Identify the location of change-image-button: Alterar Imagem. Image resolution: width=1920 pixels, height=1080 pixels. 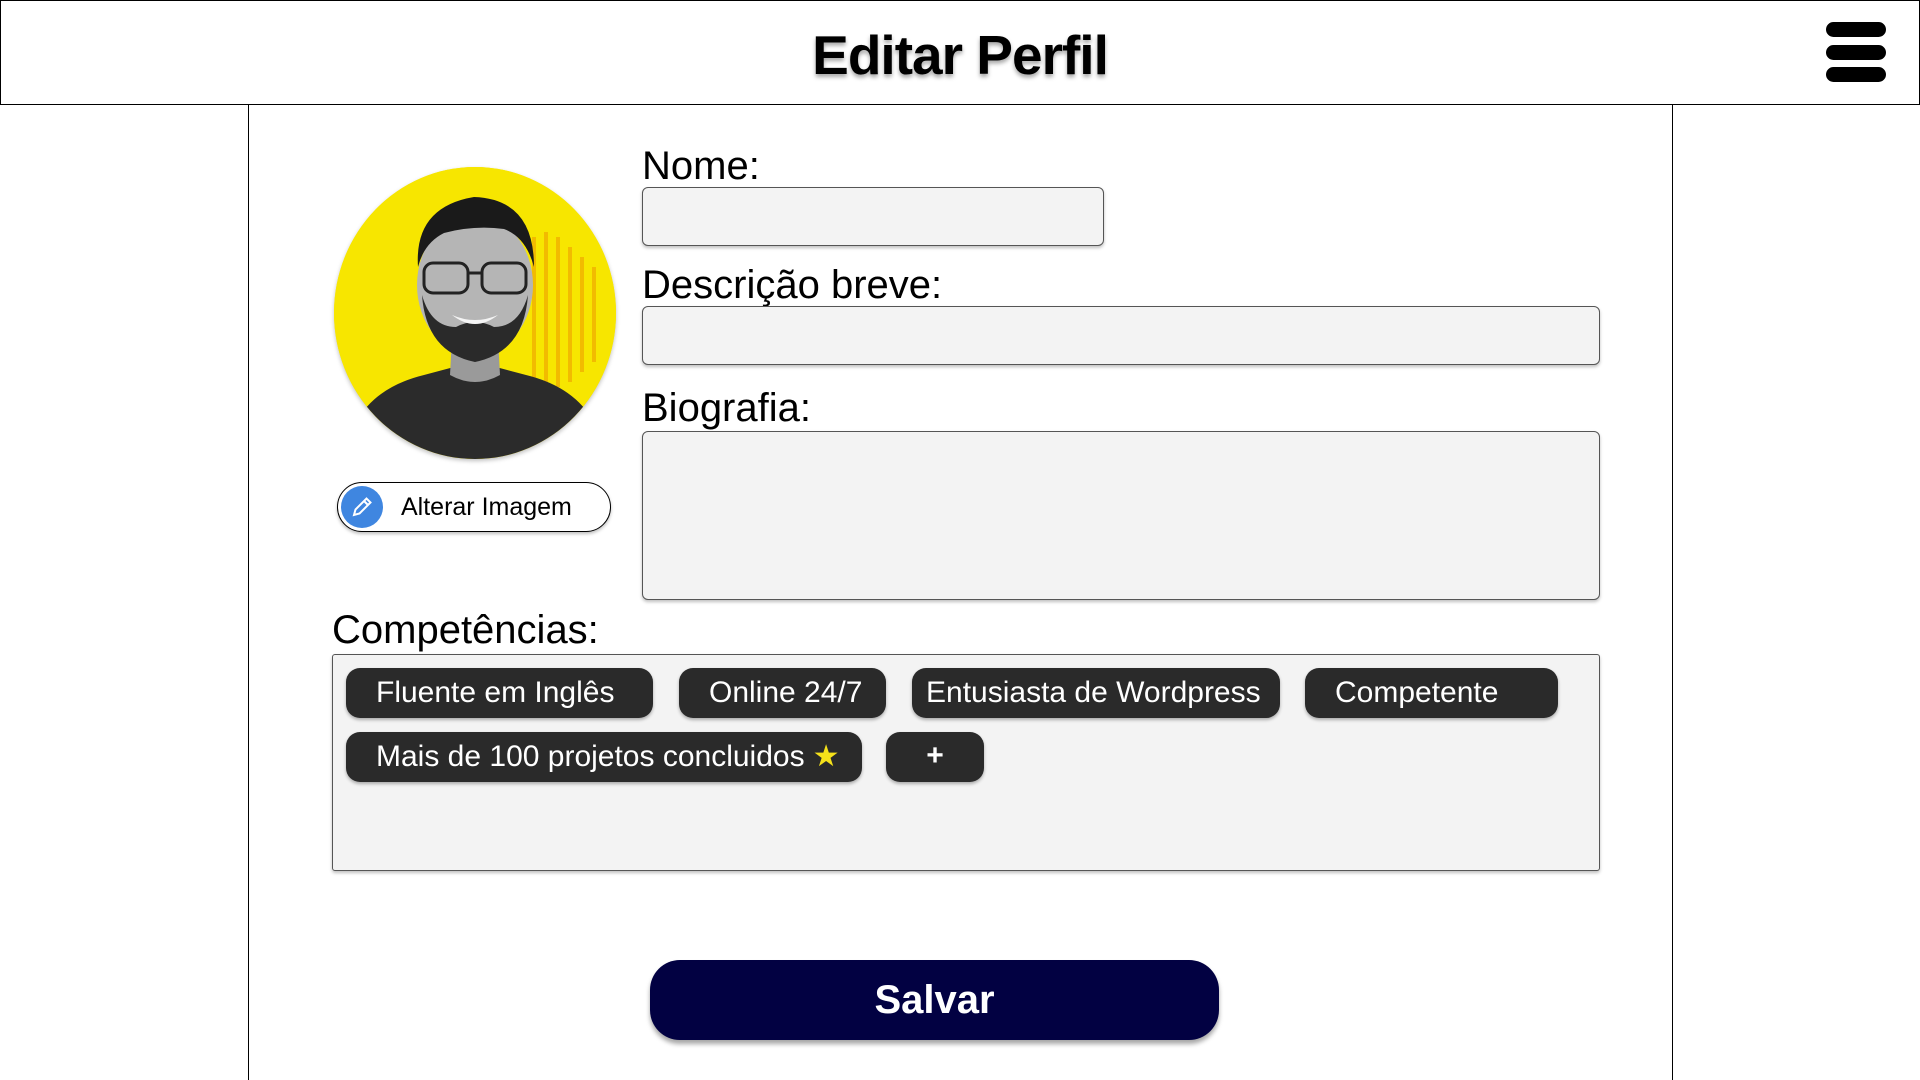
(474, 507).